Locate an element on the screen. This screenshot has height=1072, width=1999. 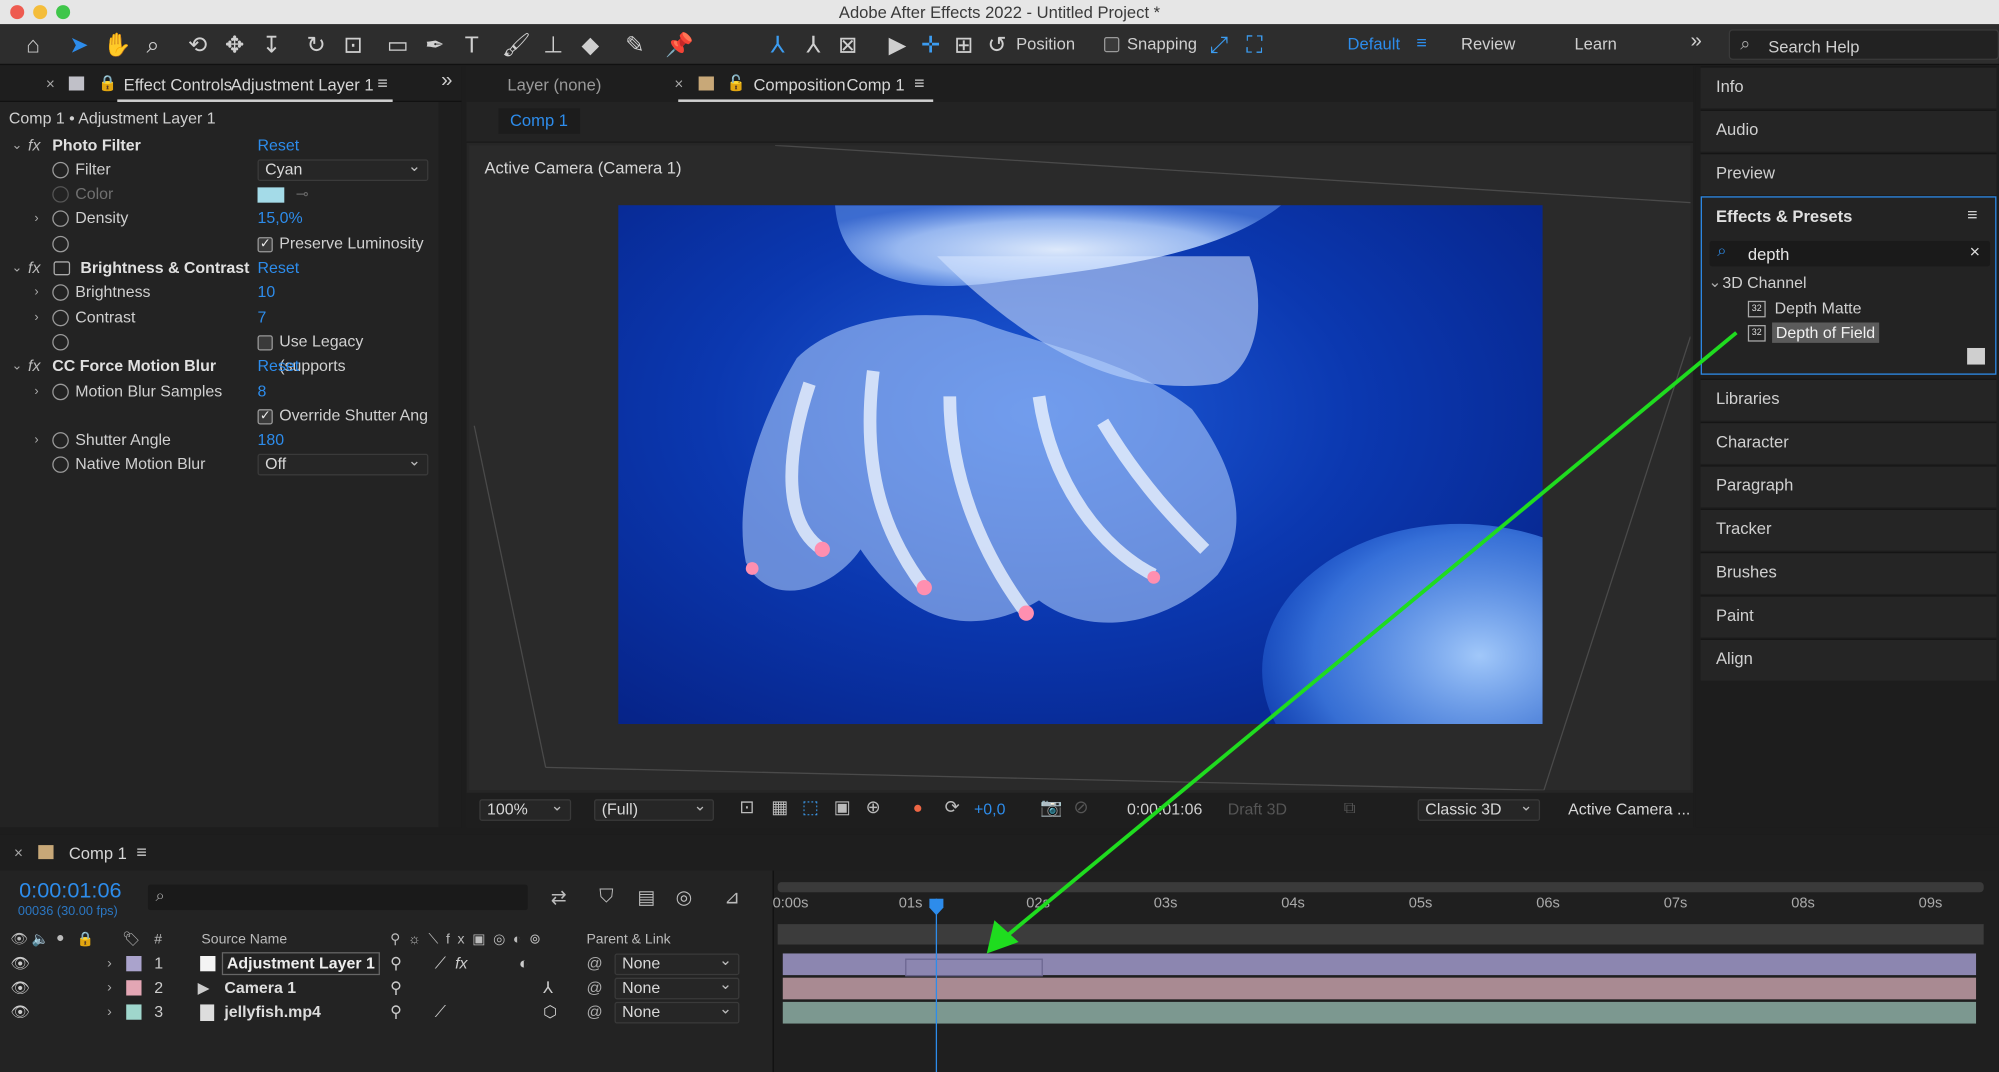
3d-move-icon: ✛ is located at coordinates (930, 44).